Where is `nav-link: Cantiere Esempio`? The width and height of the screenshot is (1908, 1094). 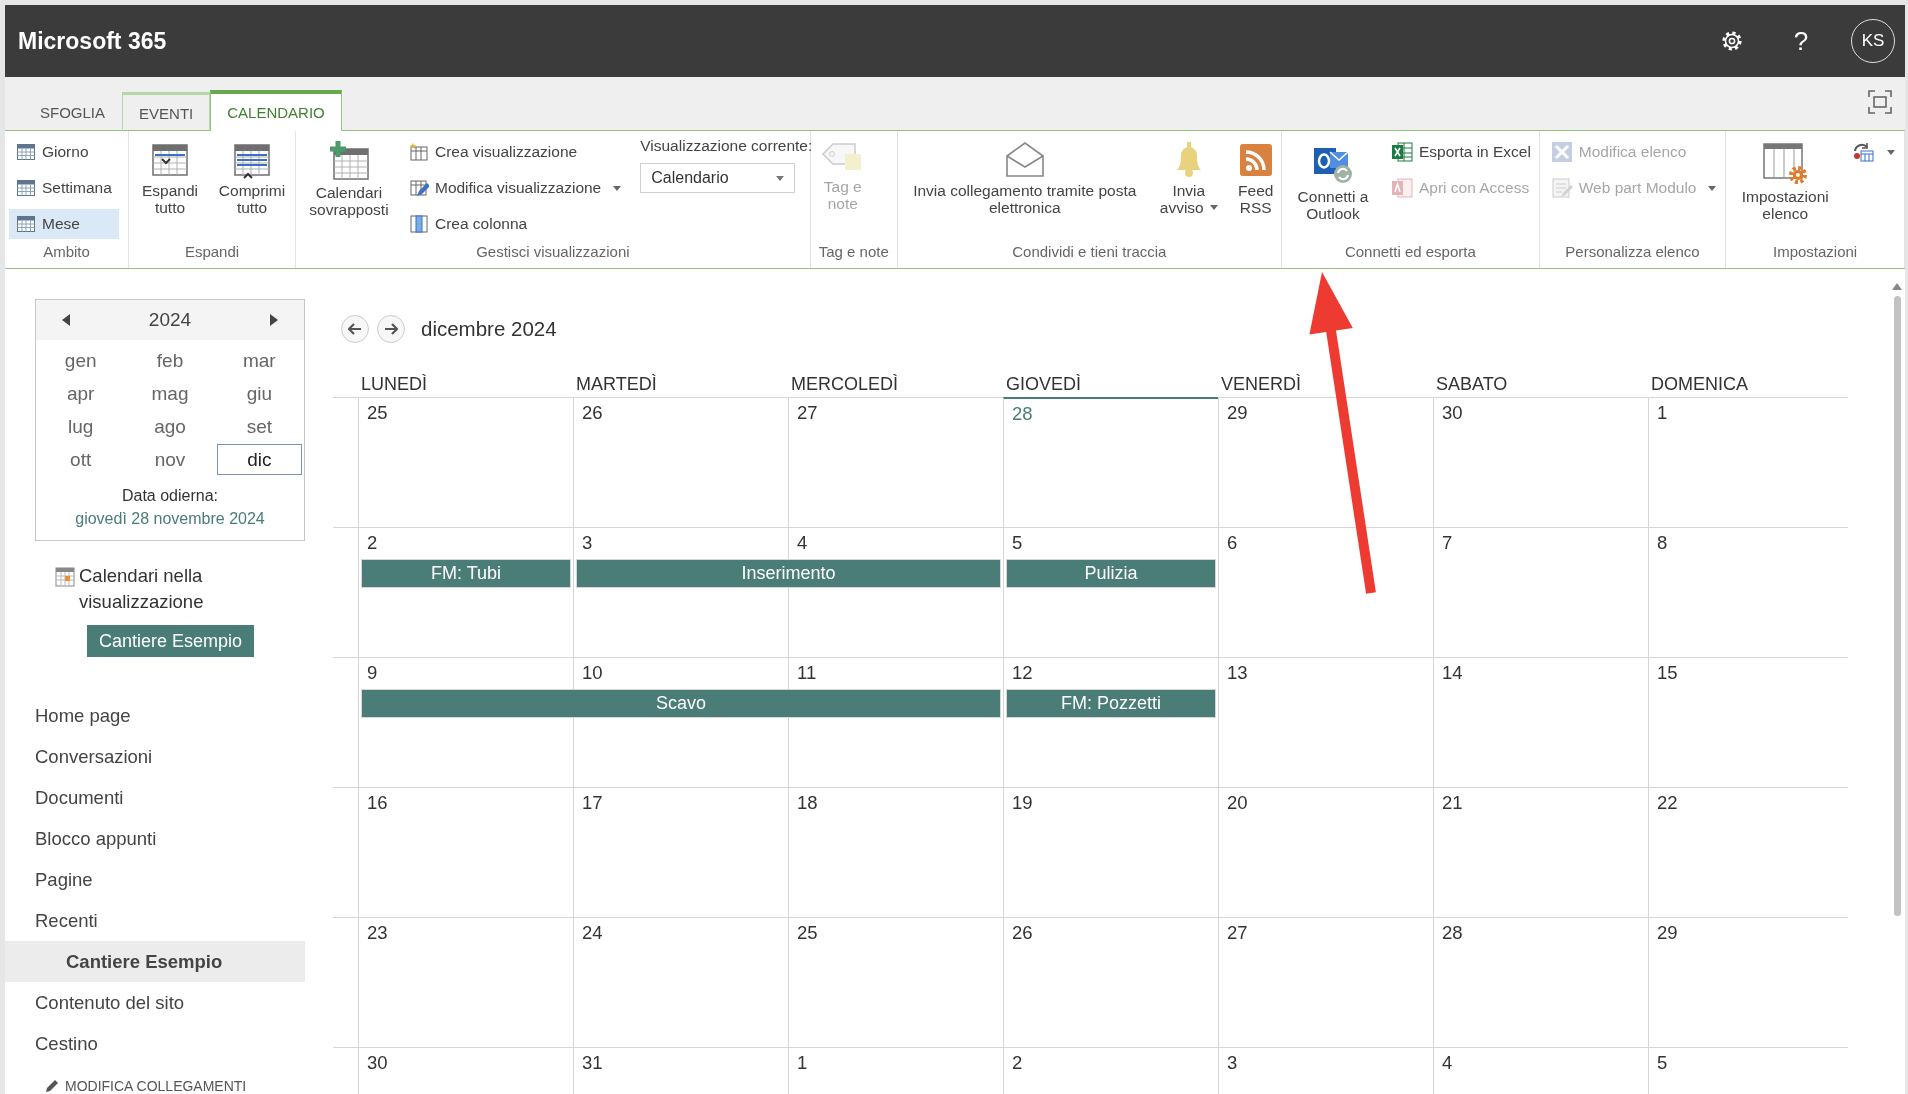
nav-link: Cantiere Esempio is located at coordinates (155, 961).